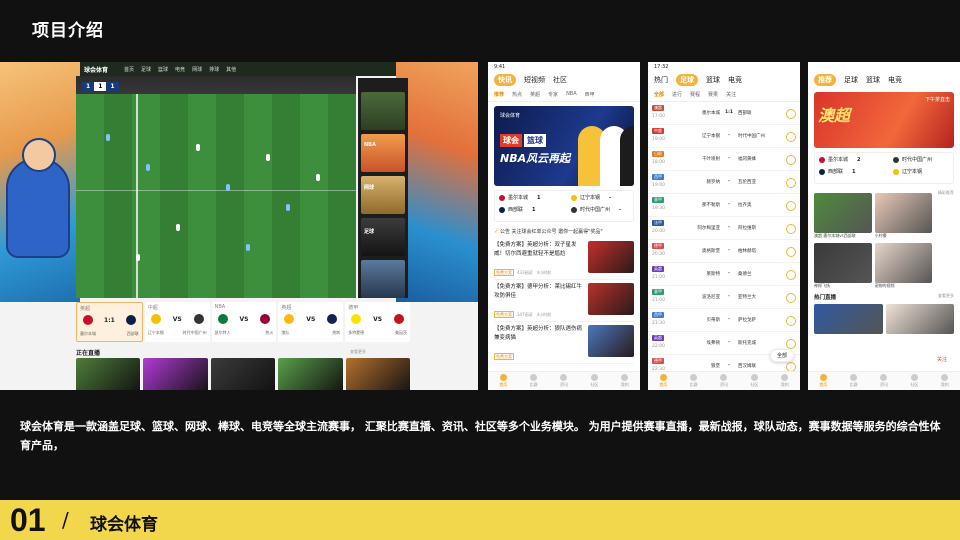  I want to click on nav-item: 足球, so click(146, 69).